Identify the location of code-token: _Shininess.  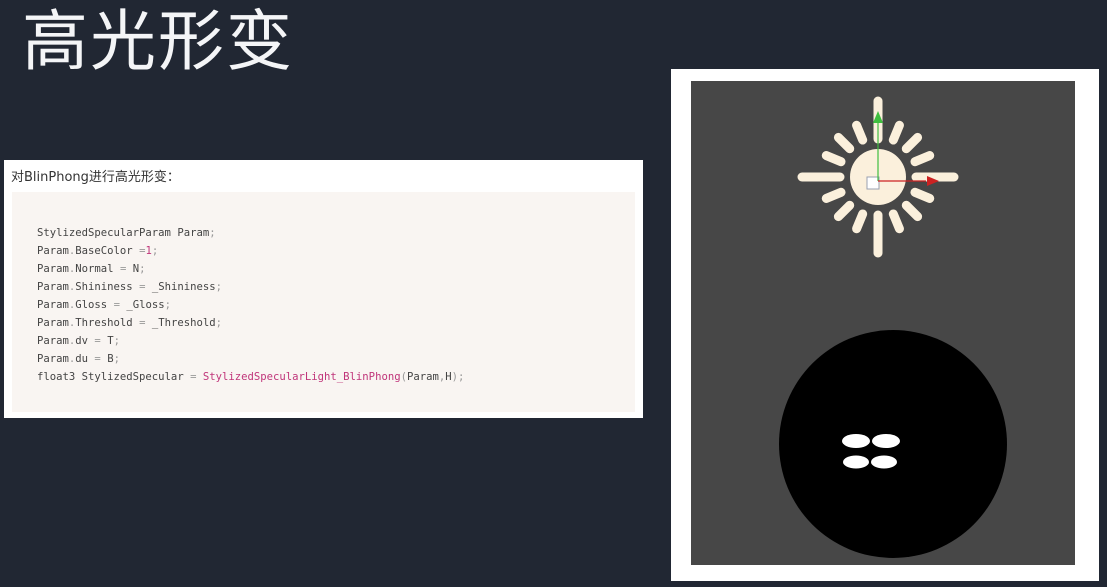
(180, 287).